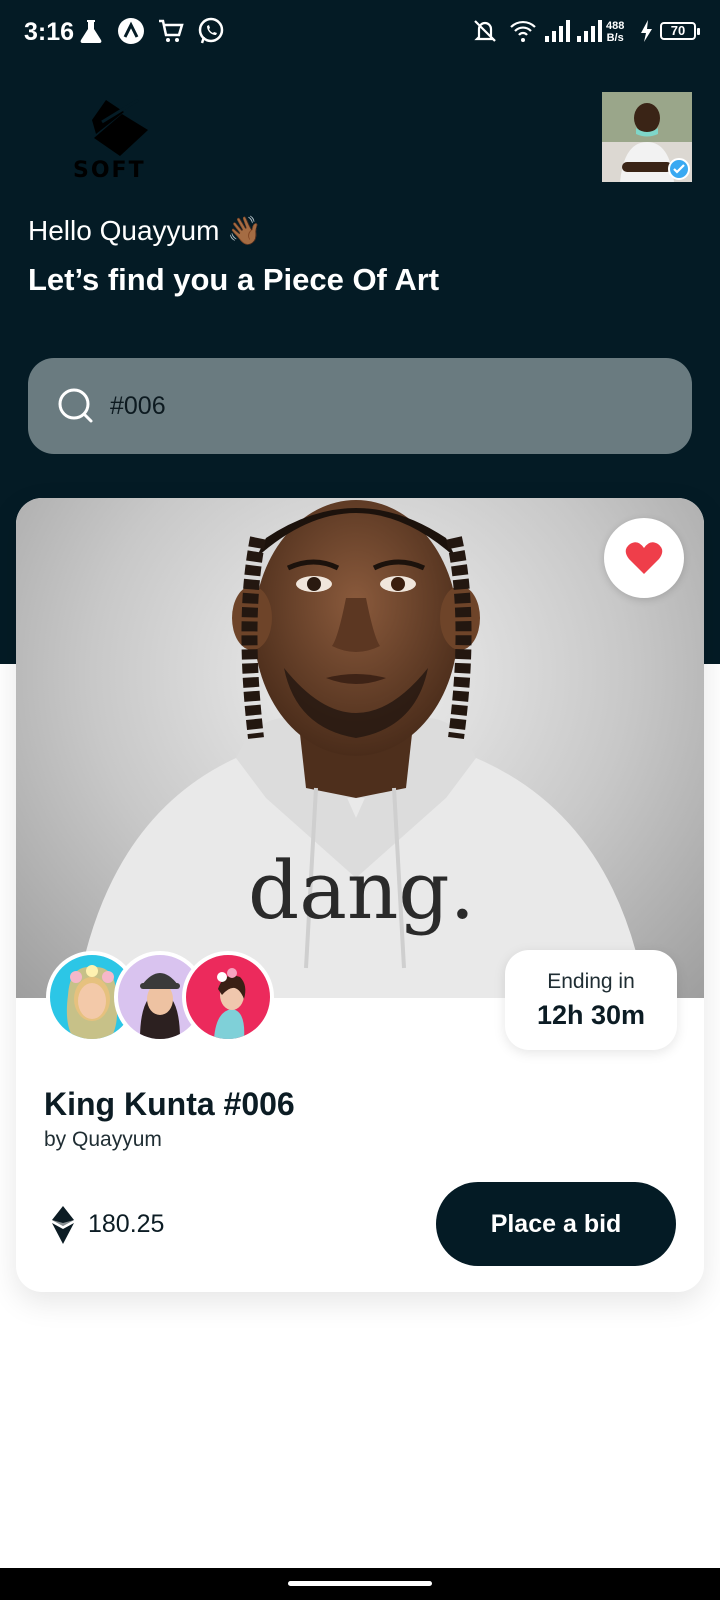  What do you see at coordinates (556, 1224) in the screenshot?
I see `place-bid-button: Place a bid` at bounding box center [556, 1224].